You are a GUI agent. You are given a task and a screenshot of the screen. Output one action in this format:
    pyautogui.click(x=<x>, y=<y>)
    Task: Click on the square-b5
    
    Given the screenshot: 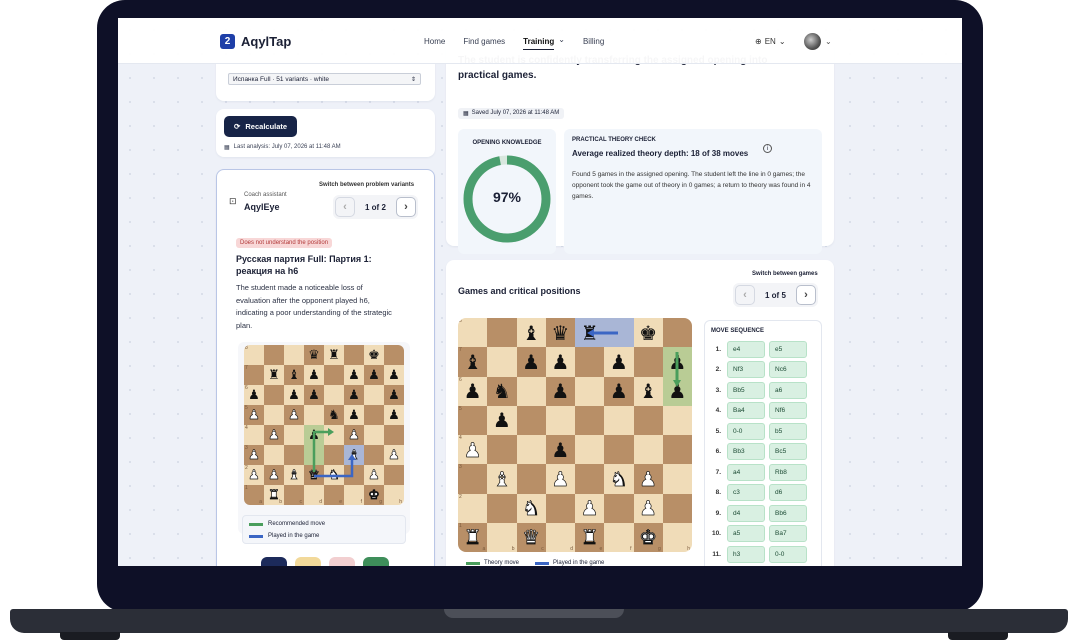 What is the action you would take?
    pyautogui.click(x=274, y=415)
    